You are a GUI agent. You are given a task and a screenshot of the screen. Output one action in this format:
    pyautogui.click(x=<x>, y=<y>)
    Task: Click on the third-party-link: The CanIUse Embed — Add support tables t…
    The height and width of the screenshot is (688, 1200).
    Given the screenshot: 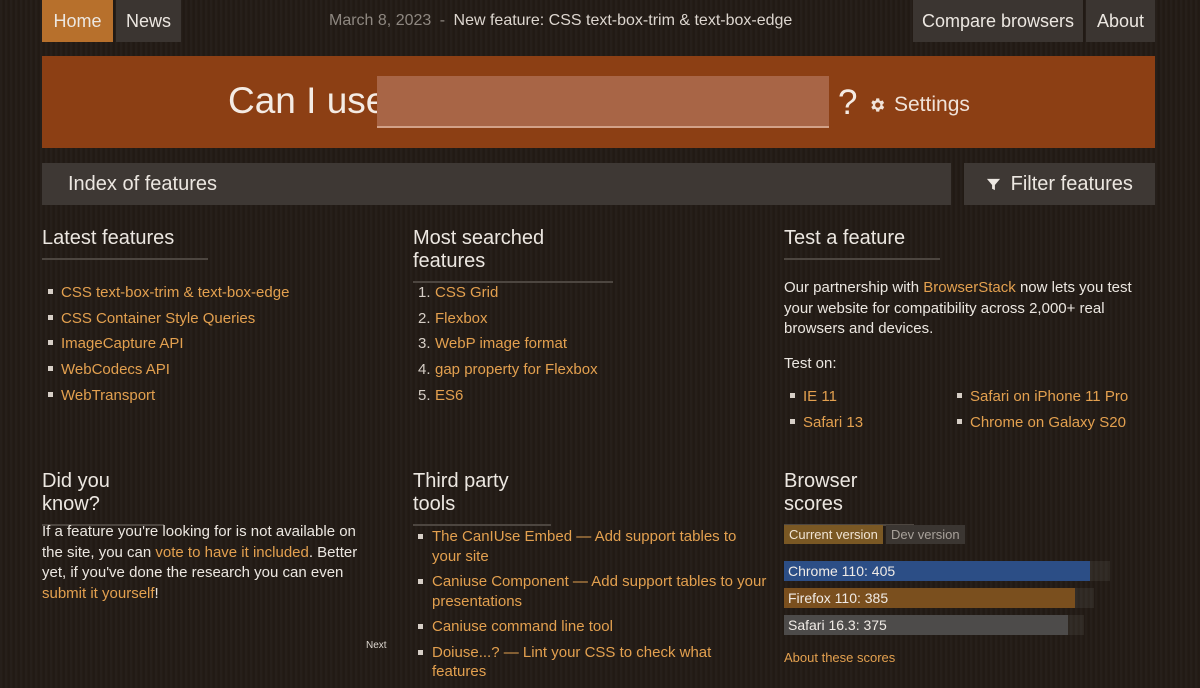 What is the action you would take?
    pyautogui.click(x=584, y=546)
    